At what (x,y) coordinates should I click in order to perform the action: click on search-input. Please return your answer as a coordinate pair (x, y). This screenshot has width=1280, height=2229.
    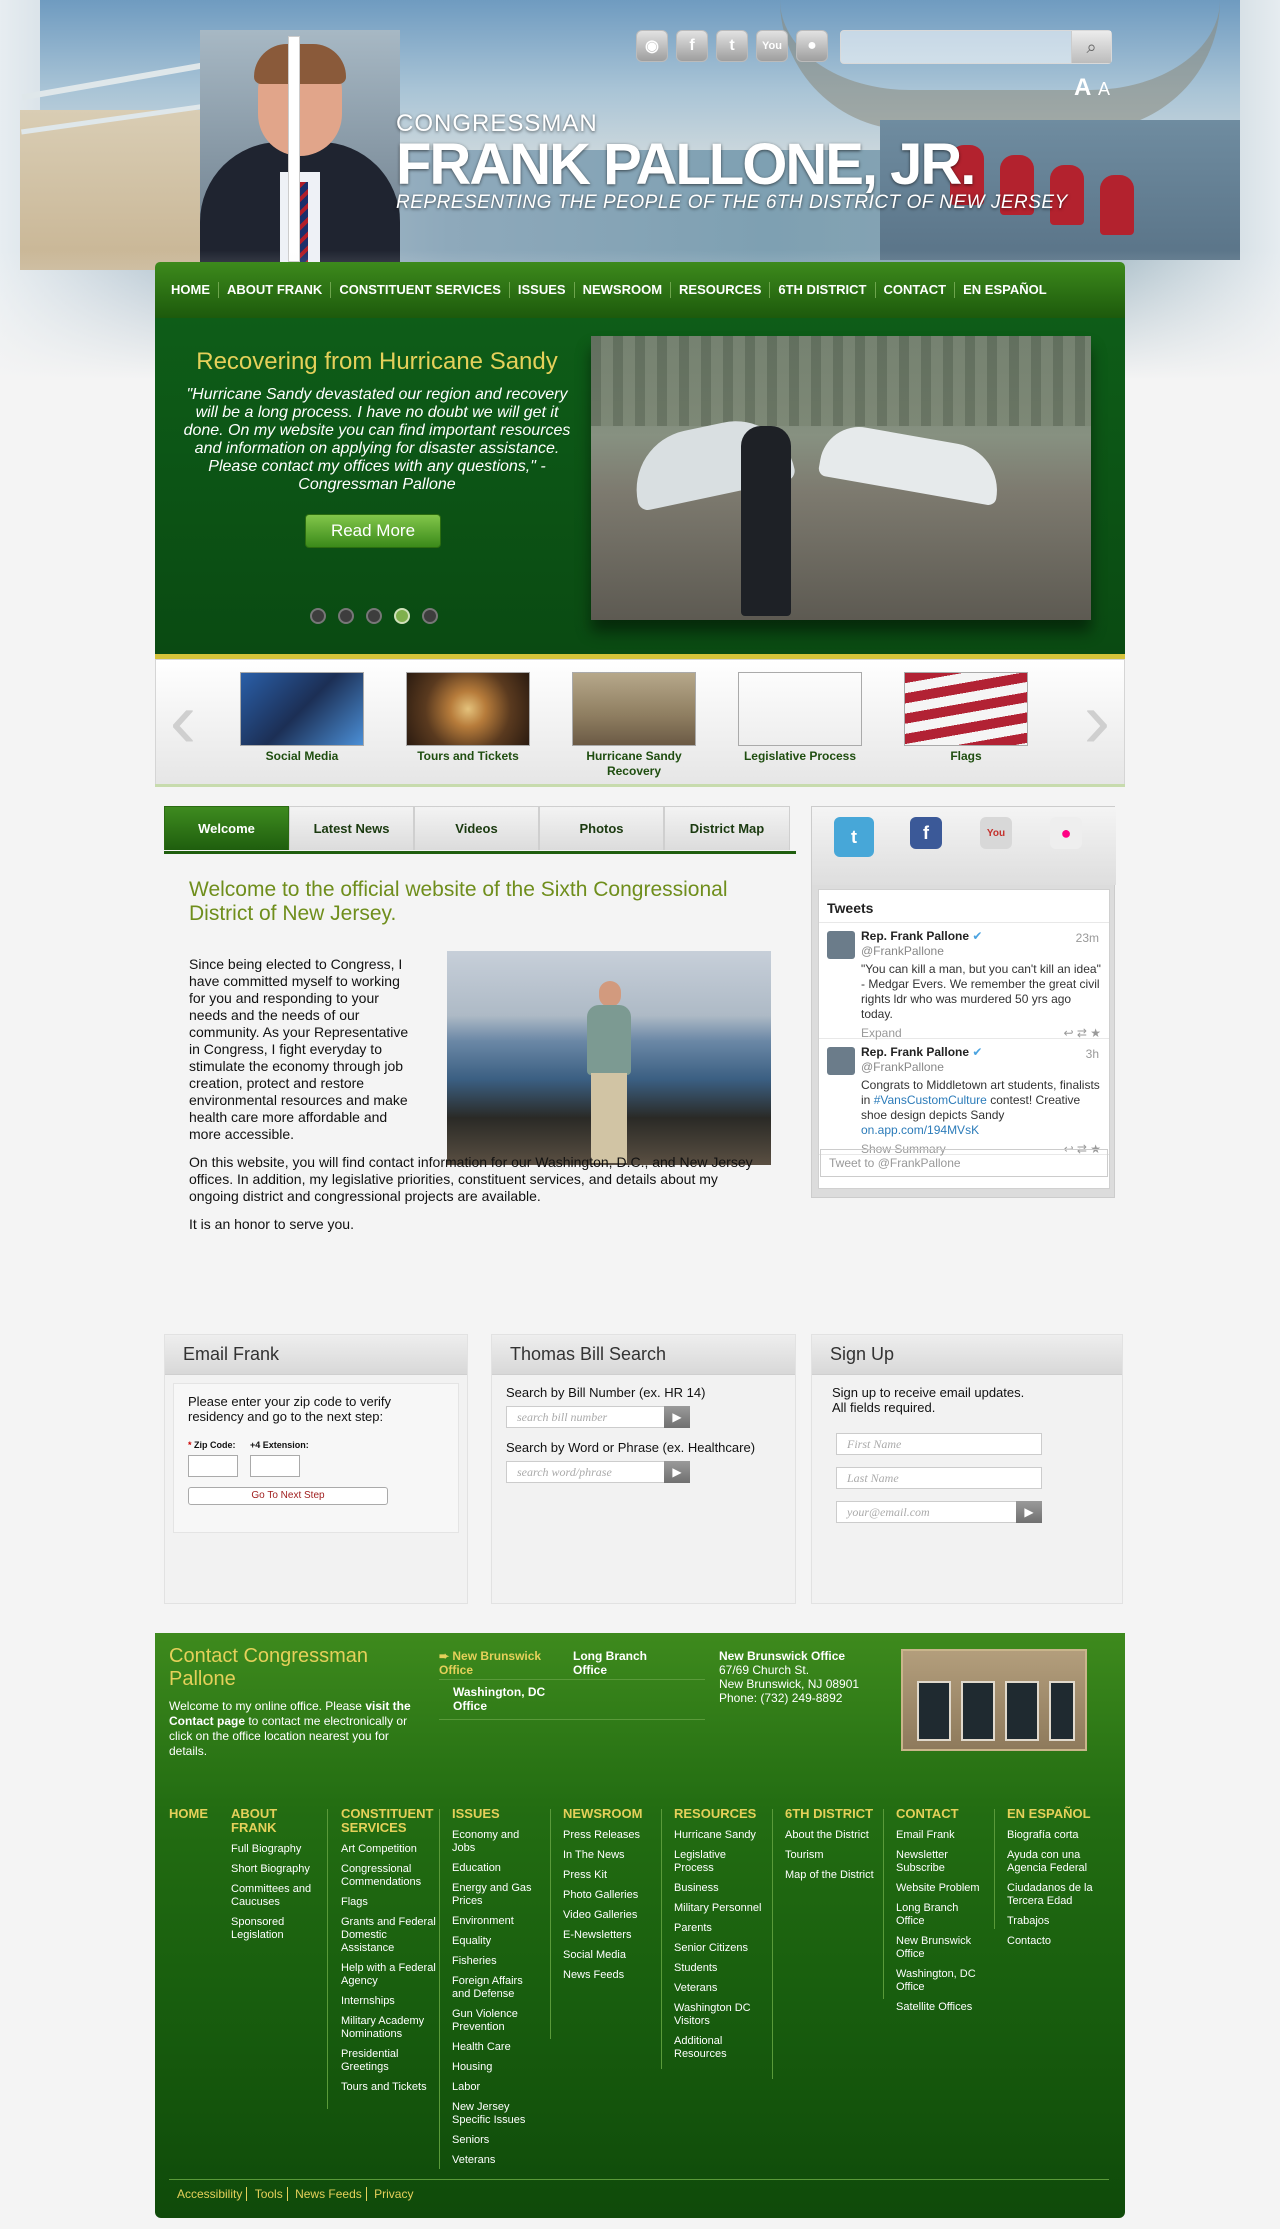
    Looking at the image, I should click on (956, 47).